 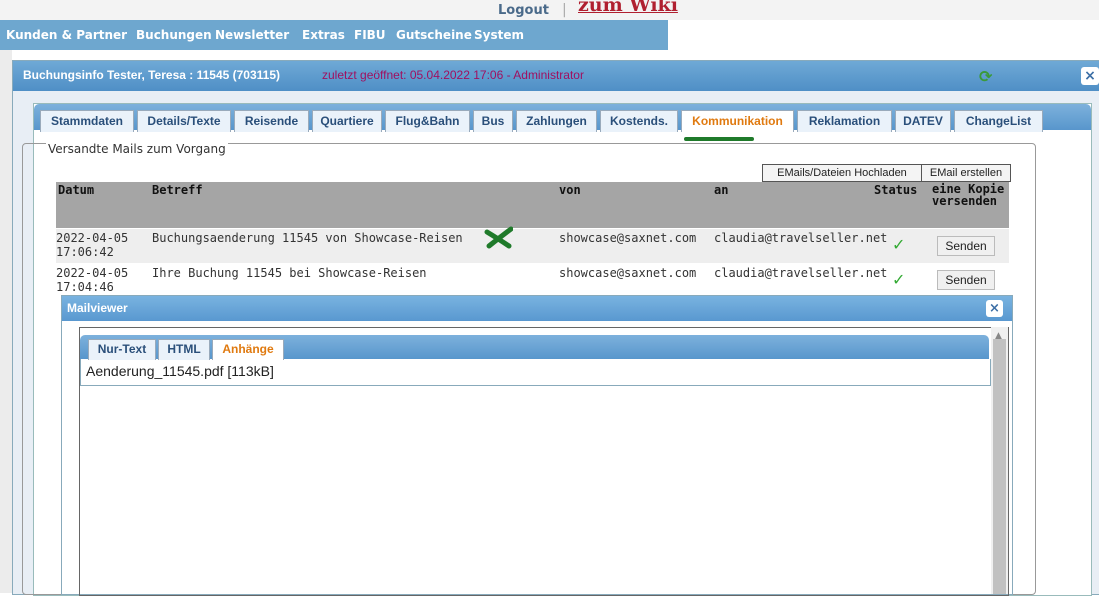 What do you see at coordinates (842, 173) in the screenshot?
I see `upload-emails-button: EMails/Dateien Hochladen` at bounding box center [842, 173].